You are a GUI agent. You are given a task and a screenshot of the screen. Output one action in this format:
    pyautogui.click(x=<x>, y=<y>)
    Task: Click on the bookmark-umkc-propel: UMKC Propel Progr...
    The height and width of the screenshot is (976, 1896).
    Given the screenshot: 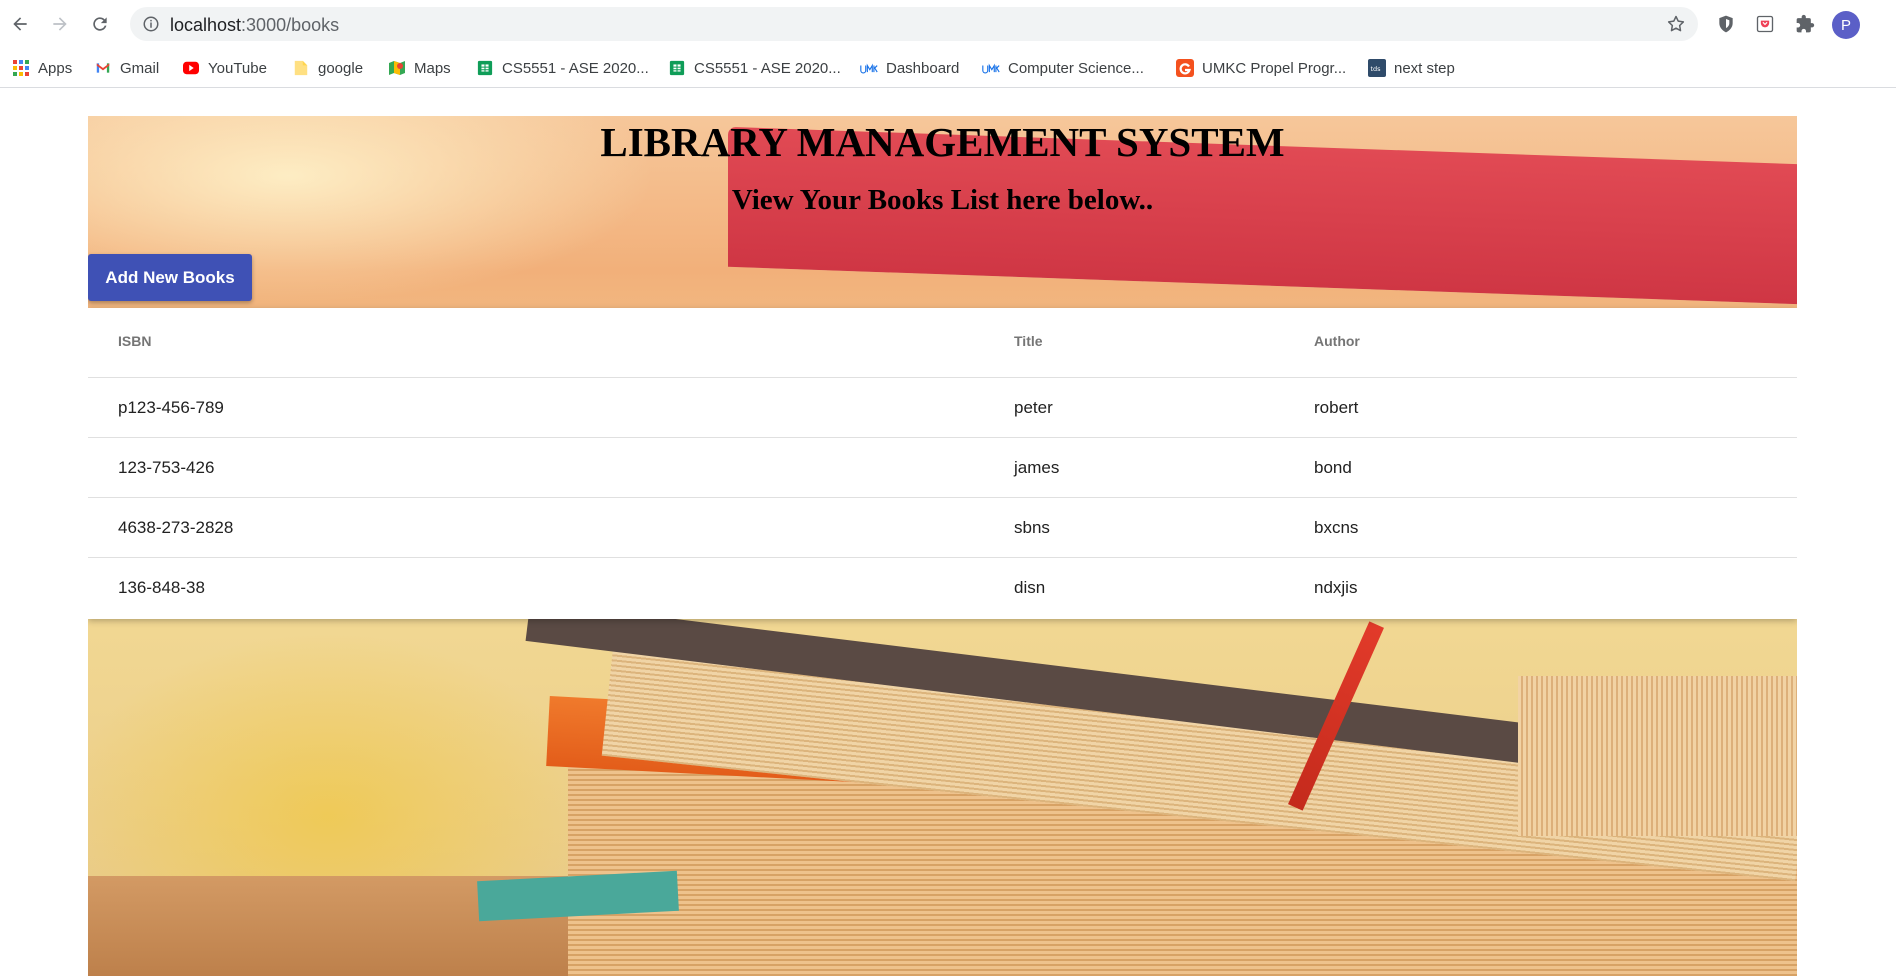 What is the action you would take?
    pyautogui.click(x=1261, y=68)
    